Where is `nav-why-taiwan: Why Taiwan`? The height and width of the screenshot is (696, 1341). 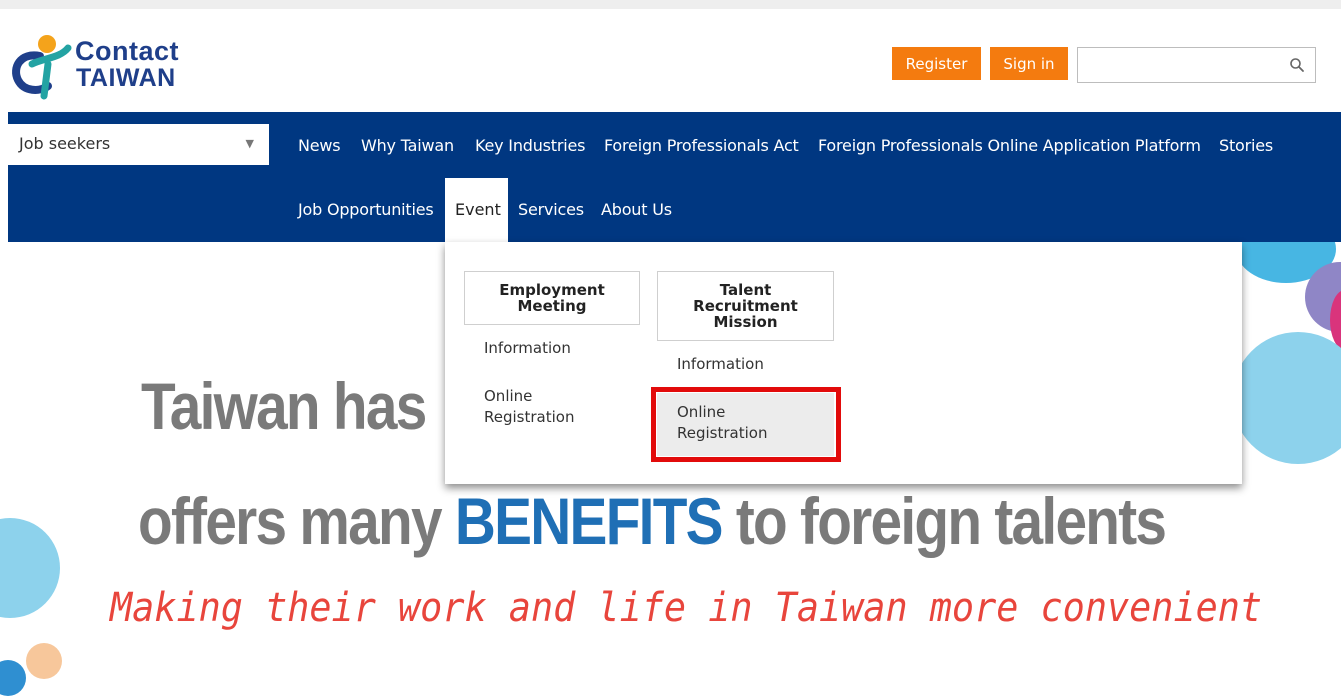 nav-why-taiwan: Why Taiwan is located at coordinates (407, 145).